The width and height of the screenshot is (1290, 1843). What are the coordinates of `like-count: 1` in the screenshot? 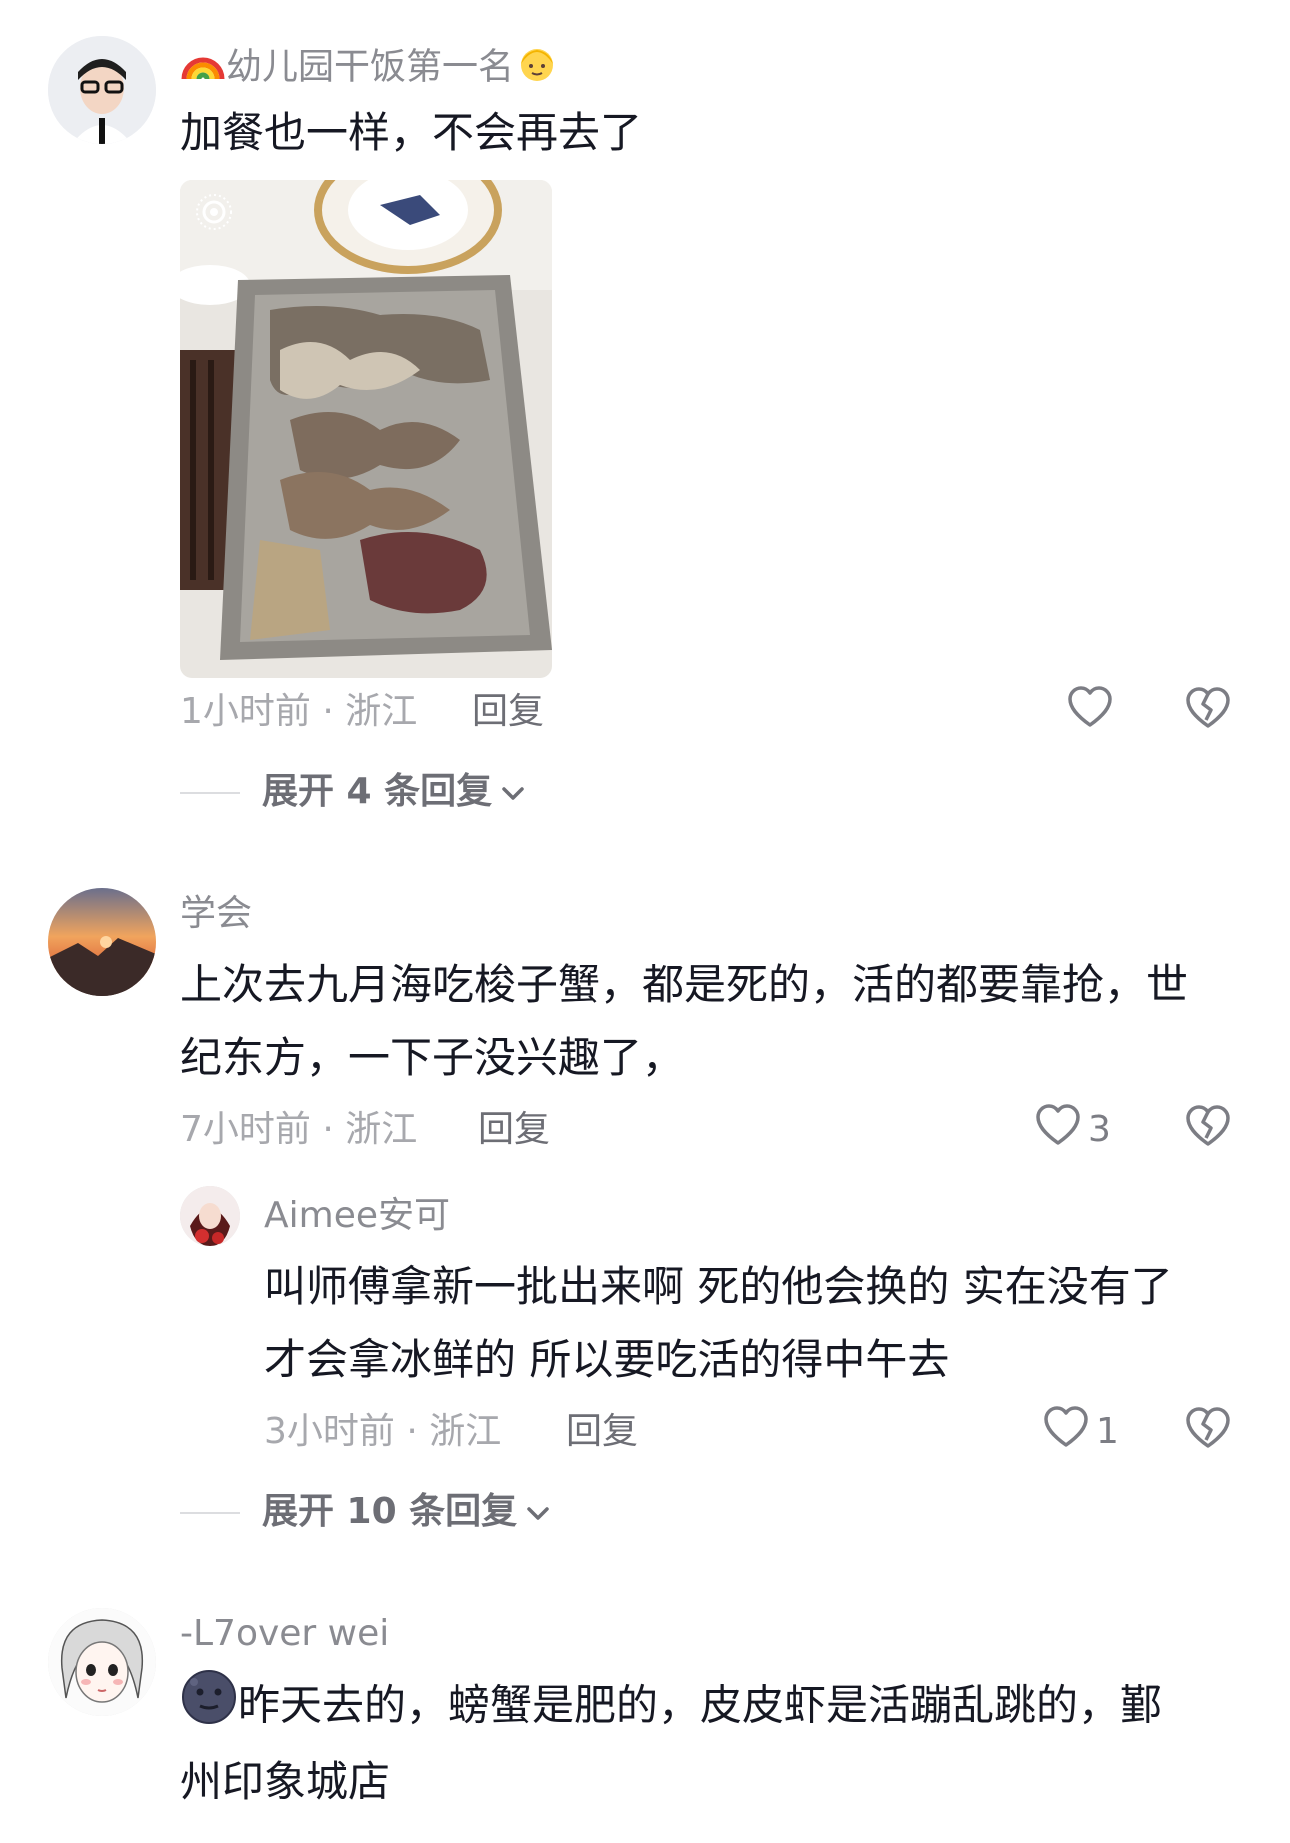 It's located at (1107, 1431).